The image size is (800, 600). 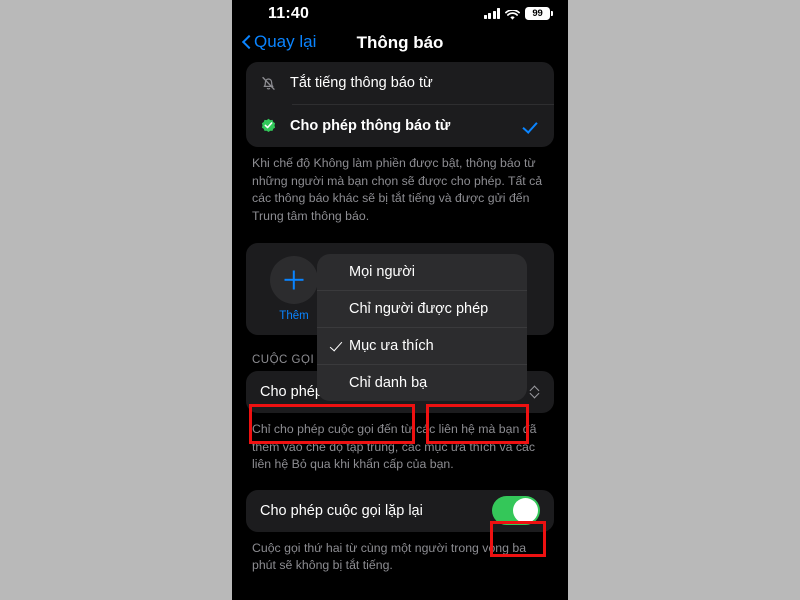 What do you see at coordinates (525, 510) in the screenshot?
I see `toggle-knob` at bounding box center [525, 510].